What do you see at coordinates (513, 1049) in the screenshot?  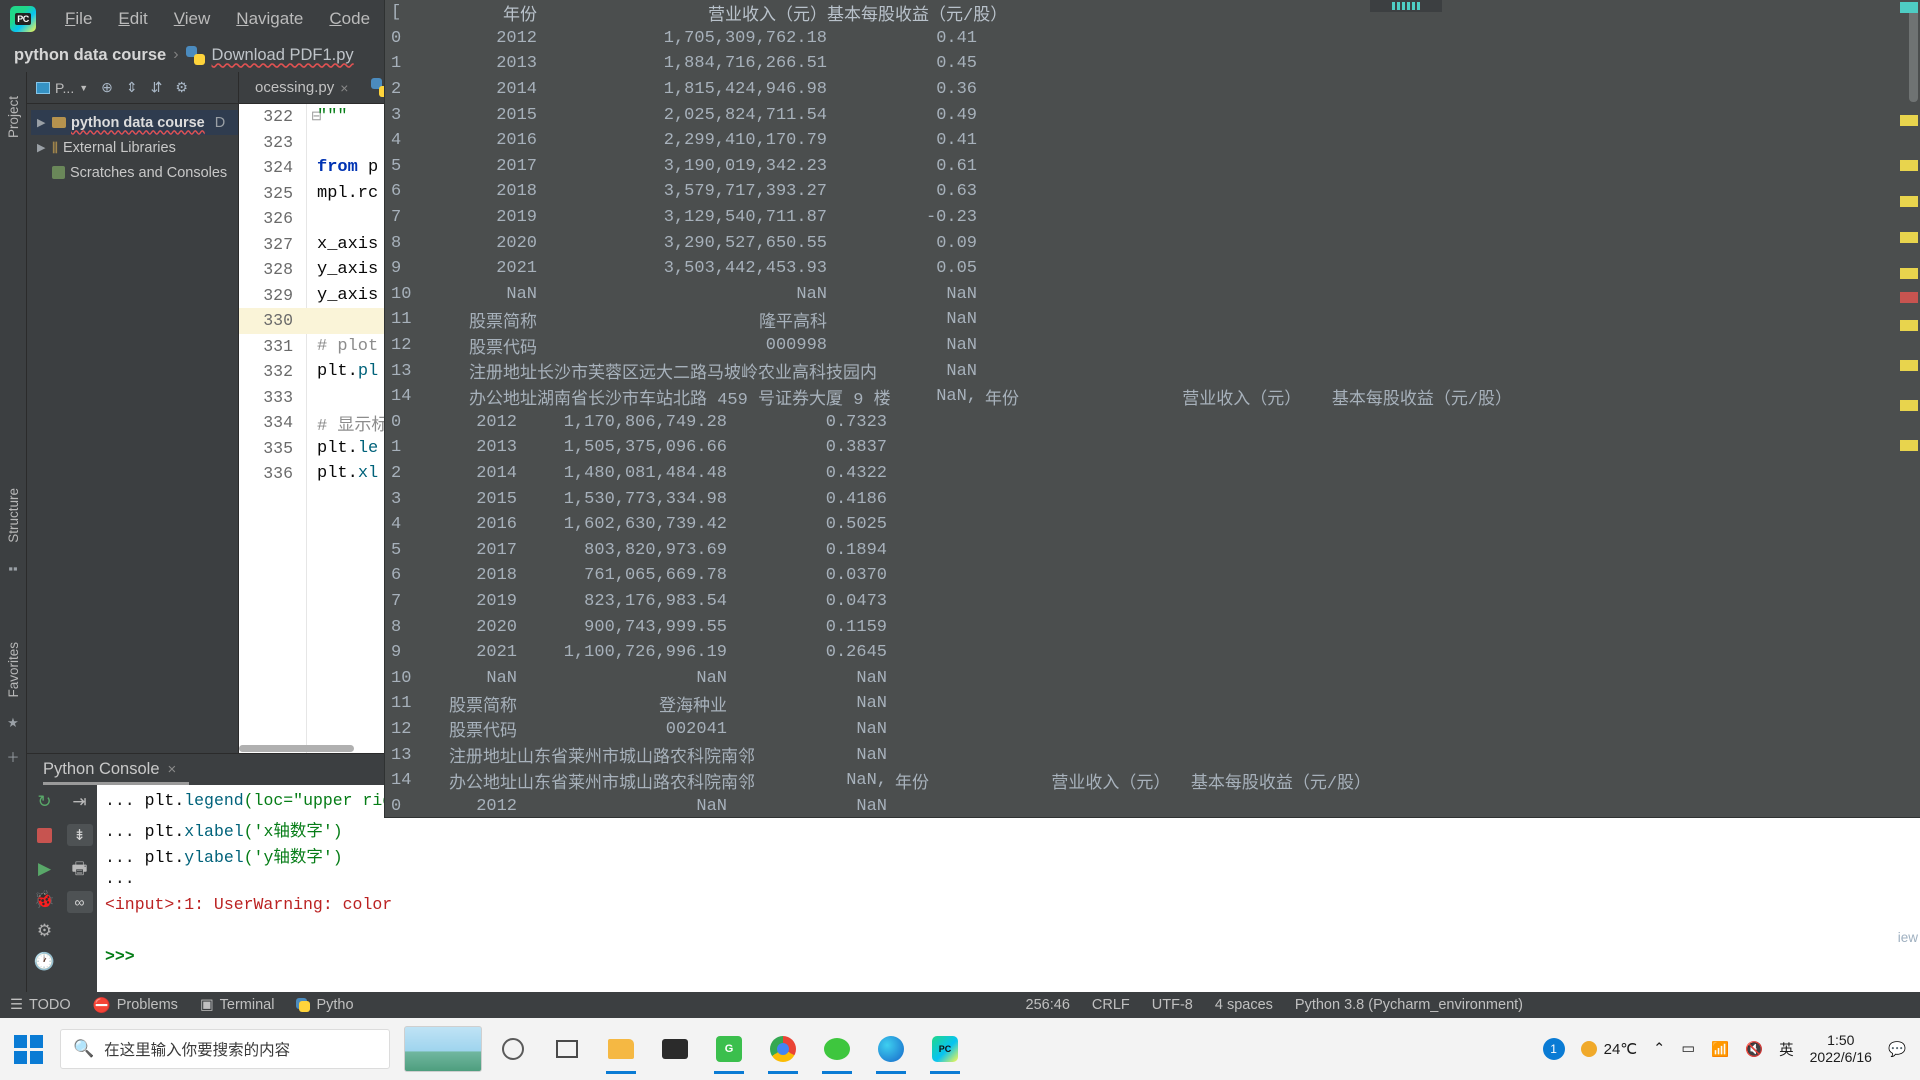 I see `cortana-icon` at bounding box center [513, 1049].